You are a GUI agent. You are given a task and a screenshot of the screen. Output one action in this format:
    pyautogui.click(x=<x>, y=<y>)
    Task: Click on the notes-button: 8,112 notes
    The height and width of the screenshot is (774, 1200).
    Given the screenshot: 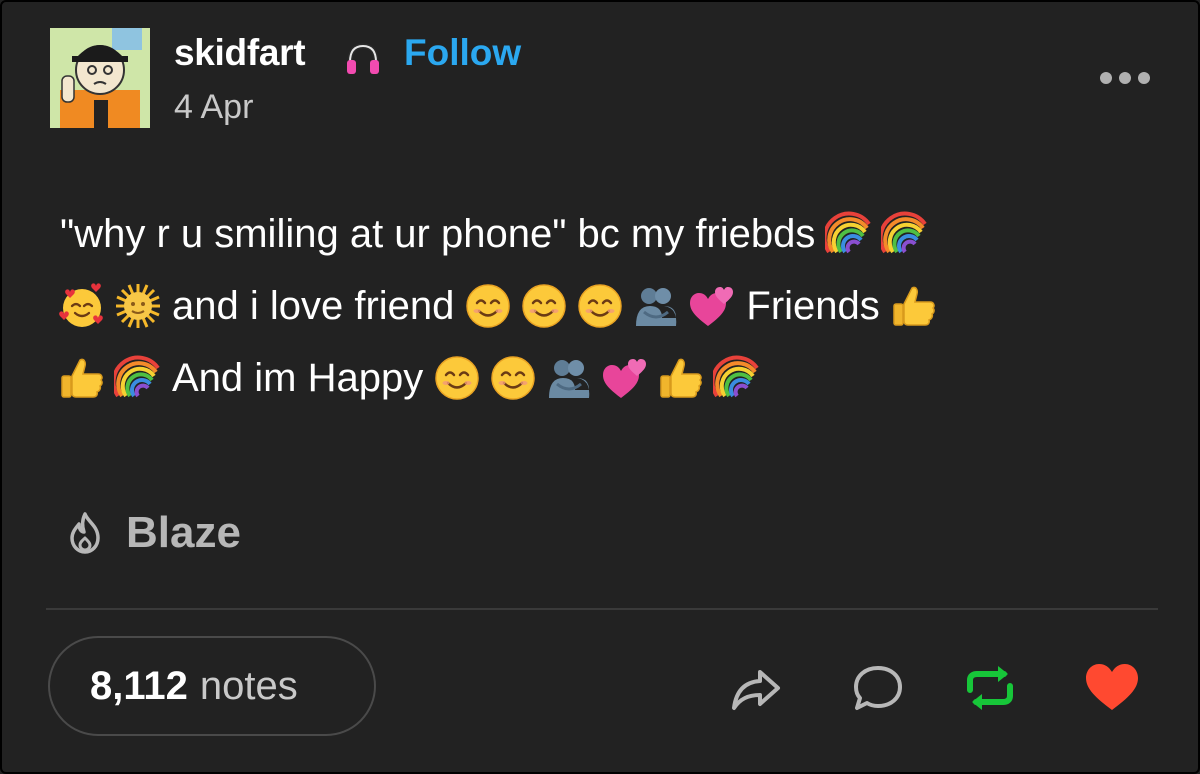 What is the action you would take?
    pyautogui.click(x=212, y=686)
    